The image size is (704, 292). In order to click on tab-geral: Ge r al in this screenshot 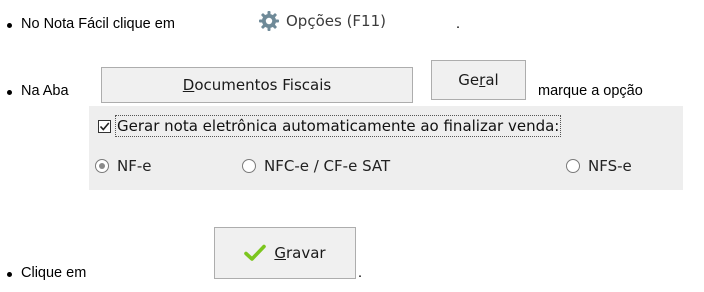, I will do `click(478, 80)`.